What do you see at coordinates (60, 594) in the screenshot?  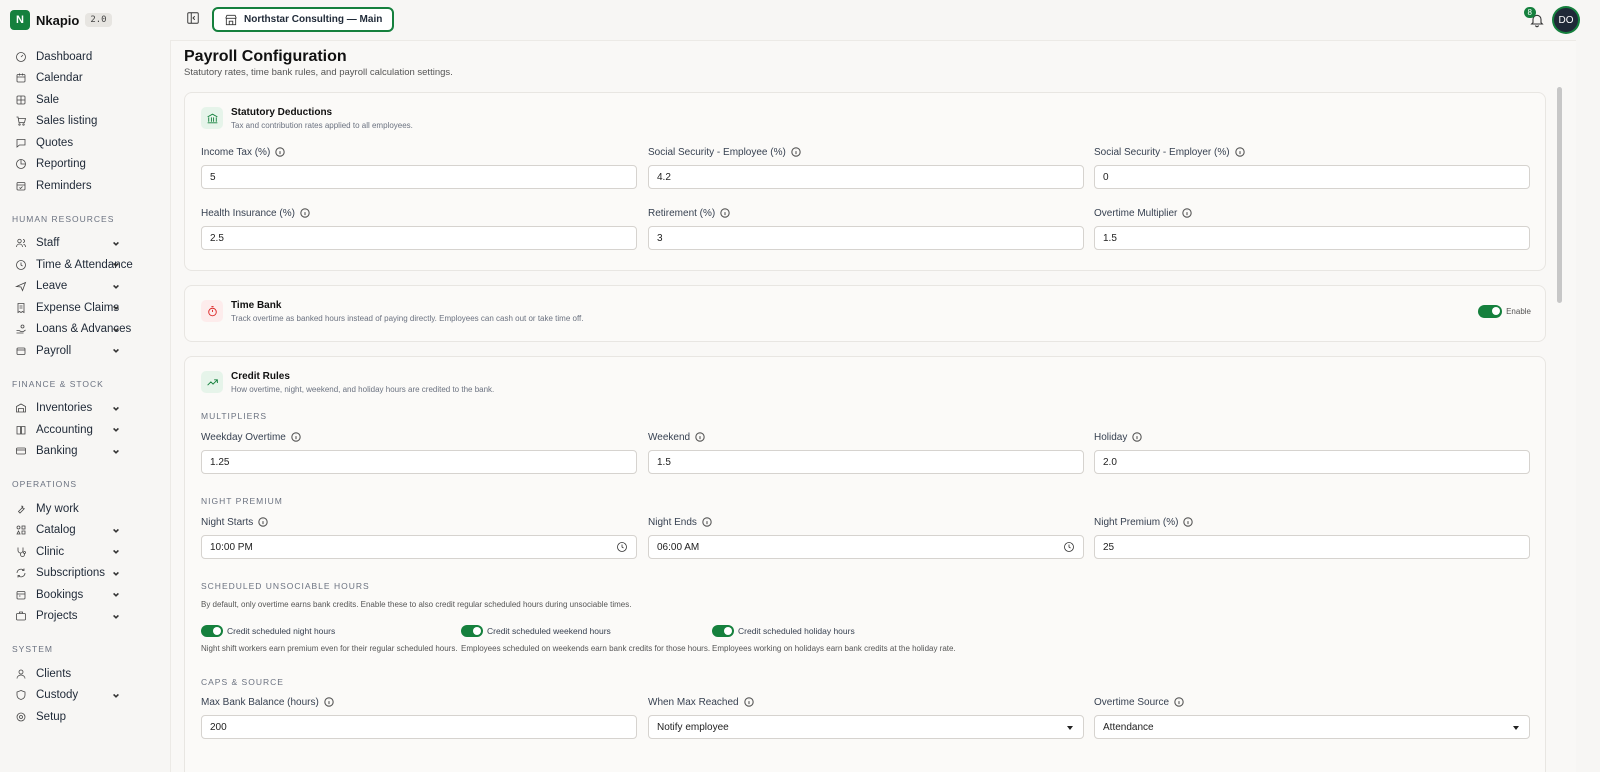 I see `nav-label: Bookings` at bounding box center [60, 594].